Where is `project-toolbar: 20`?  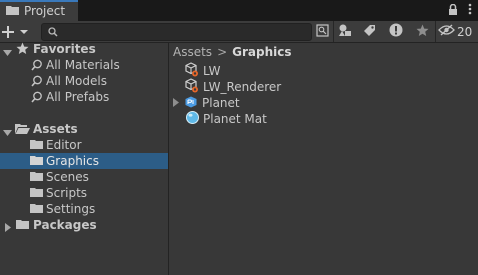 project-toolbar: 20 is located at coordinates (239, 32).